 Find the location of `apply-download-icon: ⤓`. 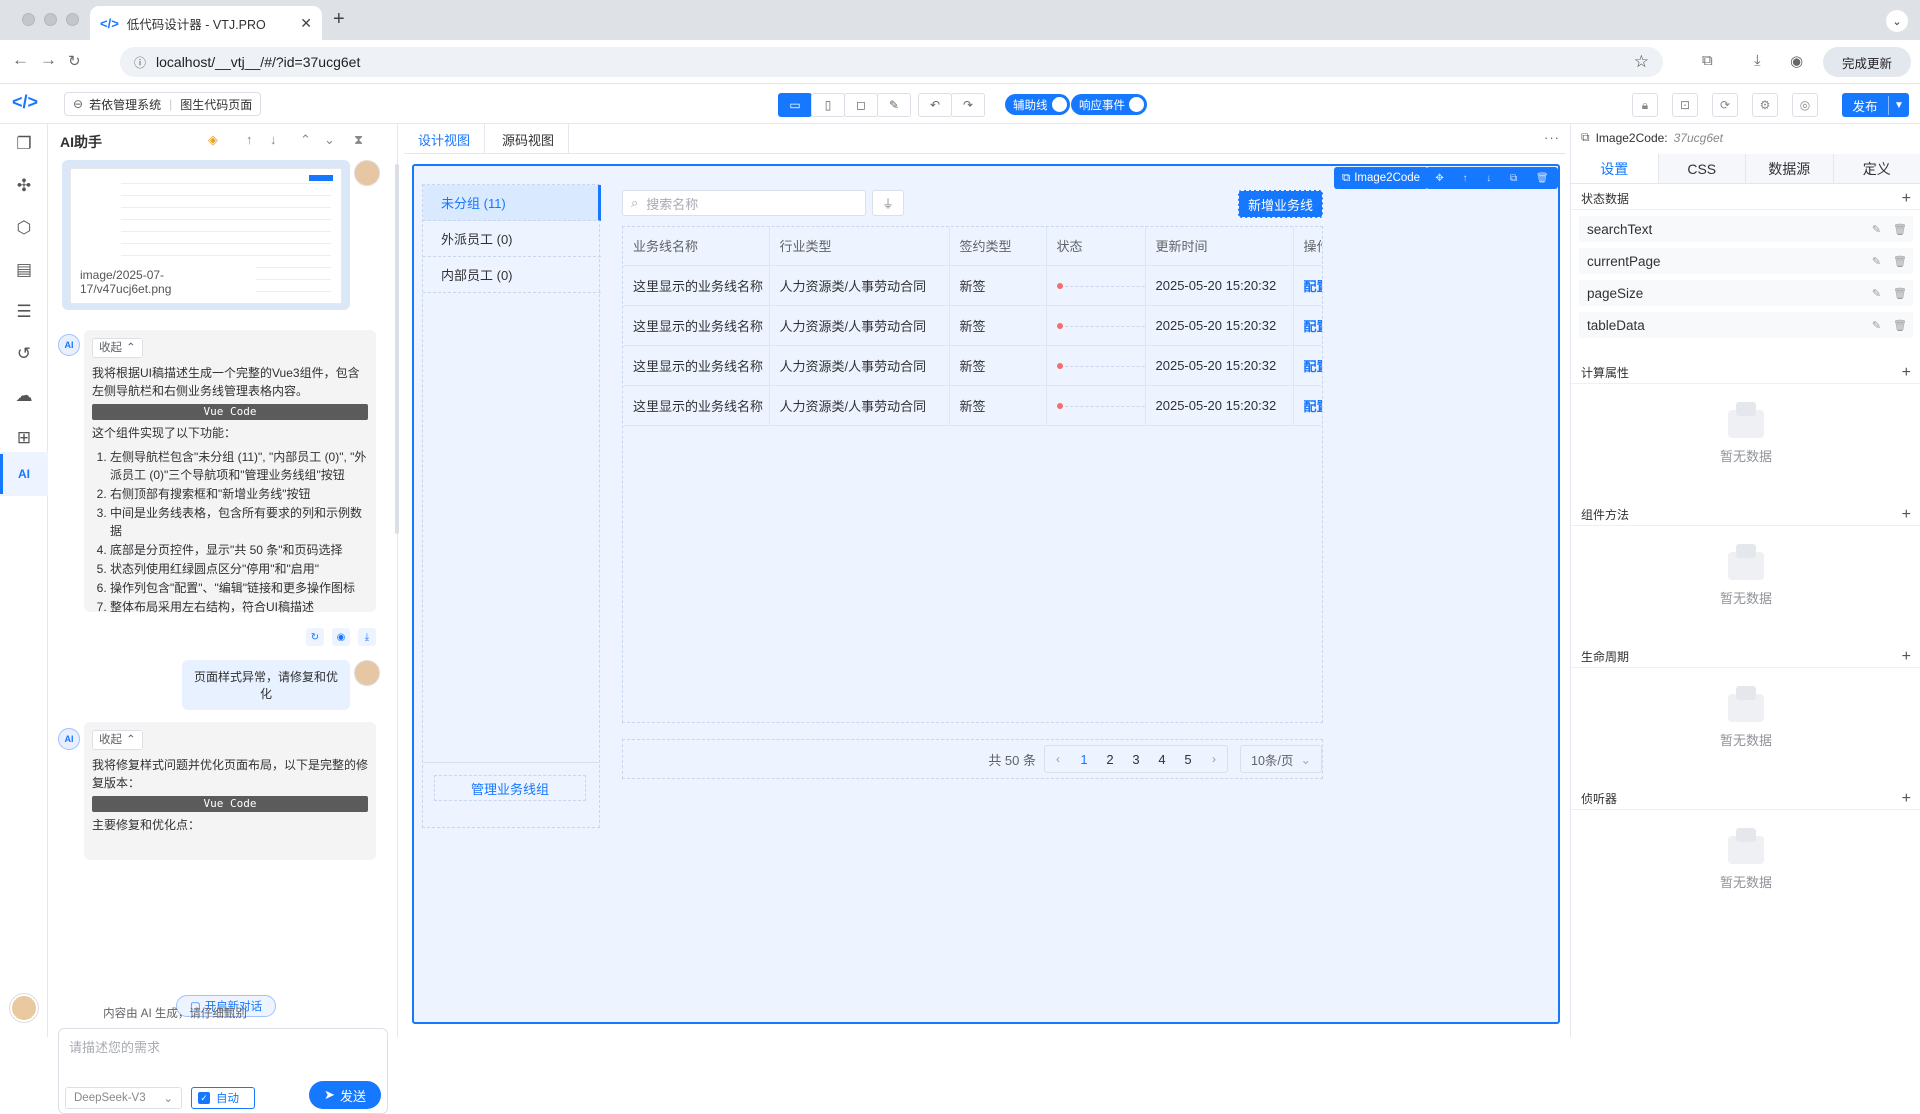

apply-download-icon: ⤓ is located at coordinates (367, 637).